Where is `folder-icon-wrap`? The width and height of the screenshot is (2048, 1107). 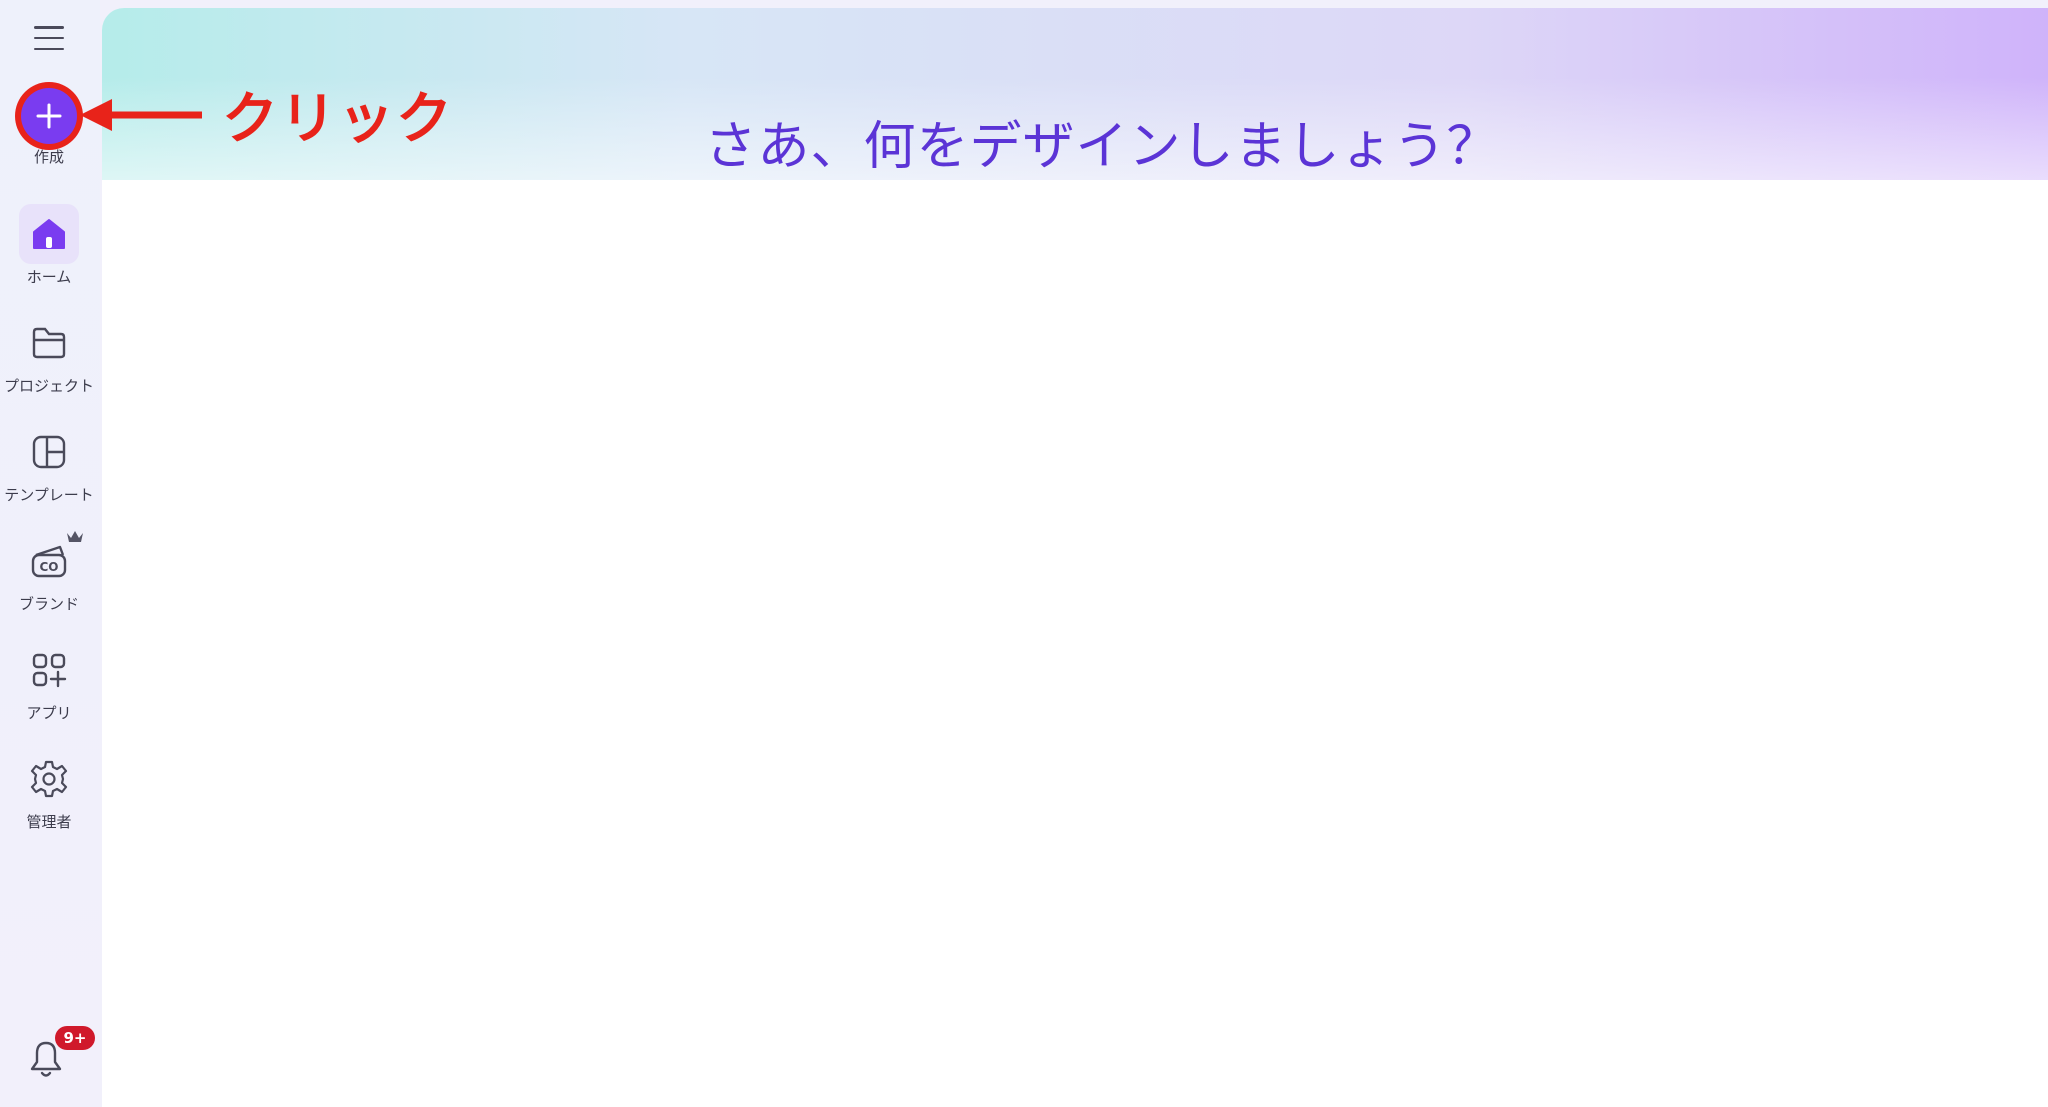
folder-icon-wrap is located at coordinates (49, 343).